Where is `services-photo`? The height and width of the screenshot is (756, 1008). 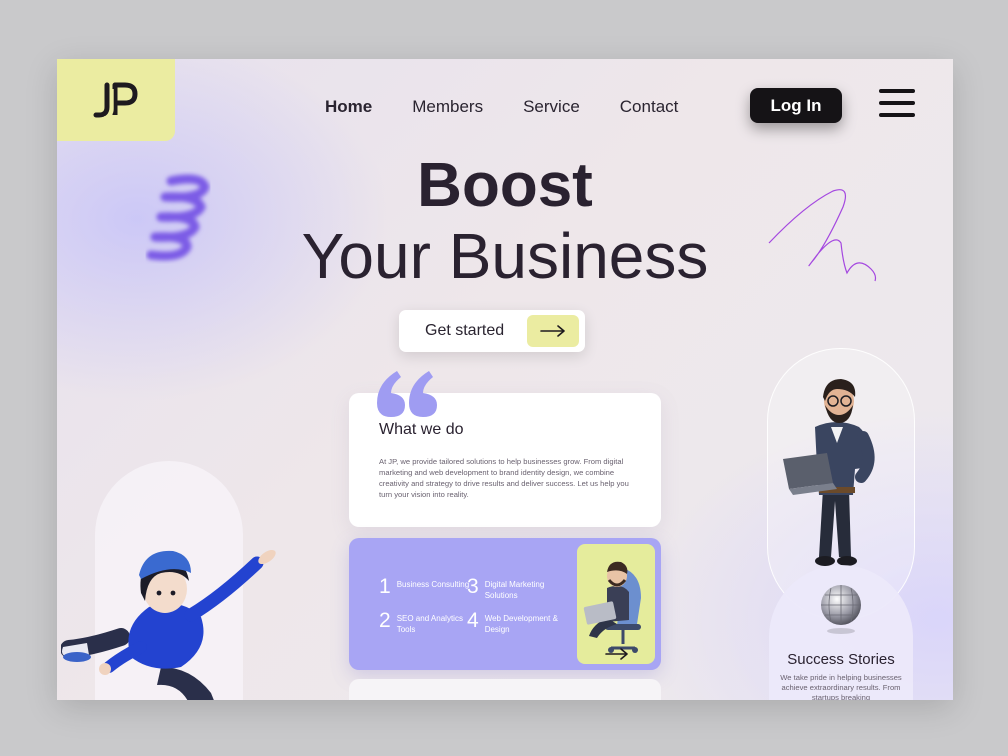
services-photo is located at coordinates (616, 604).